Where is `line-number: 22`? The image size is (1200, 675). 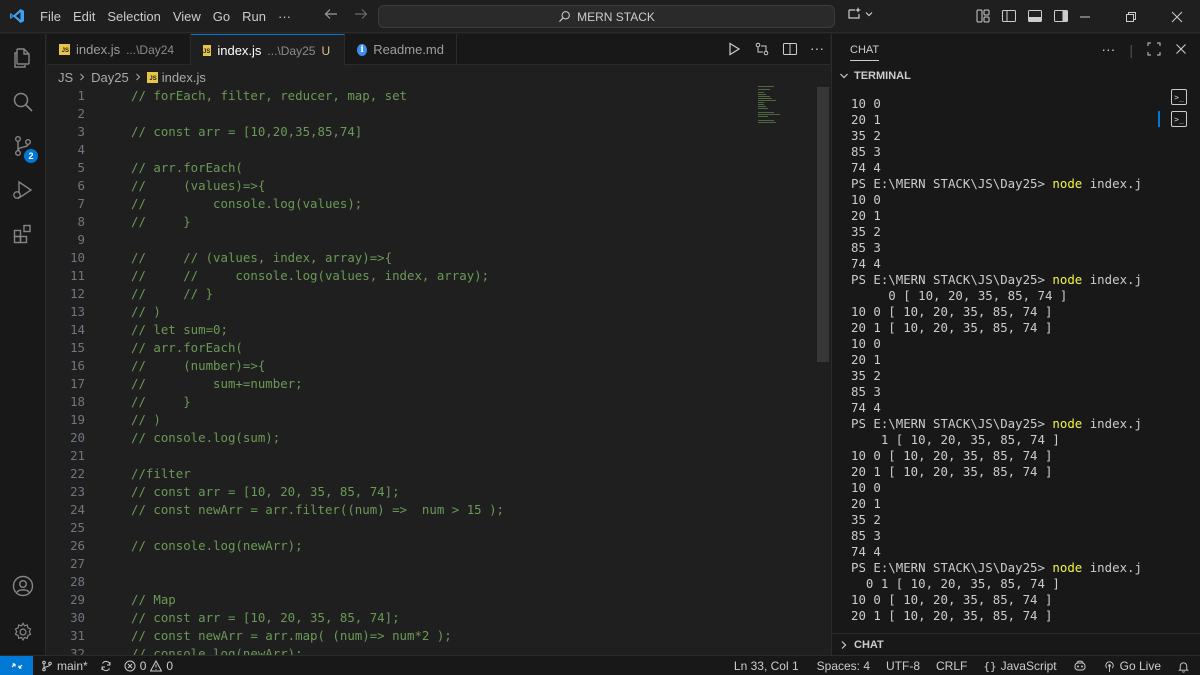
line-number: 22 is located at coordinates (77, 473).